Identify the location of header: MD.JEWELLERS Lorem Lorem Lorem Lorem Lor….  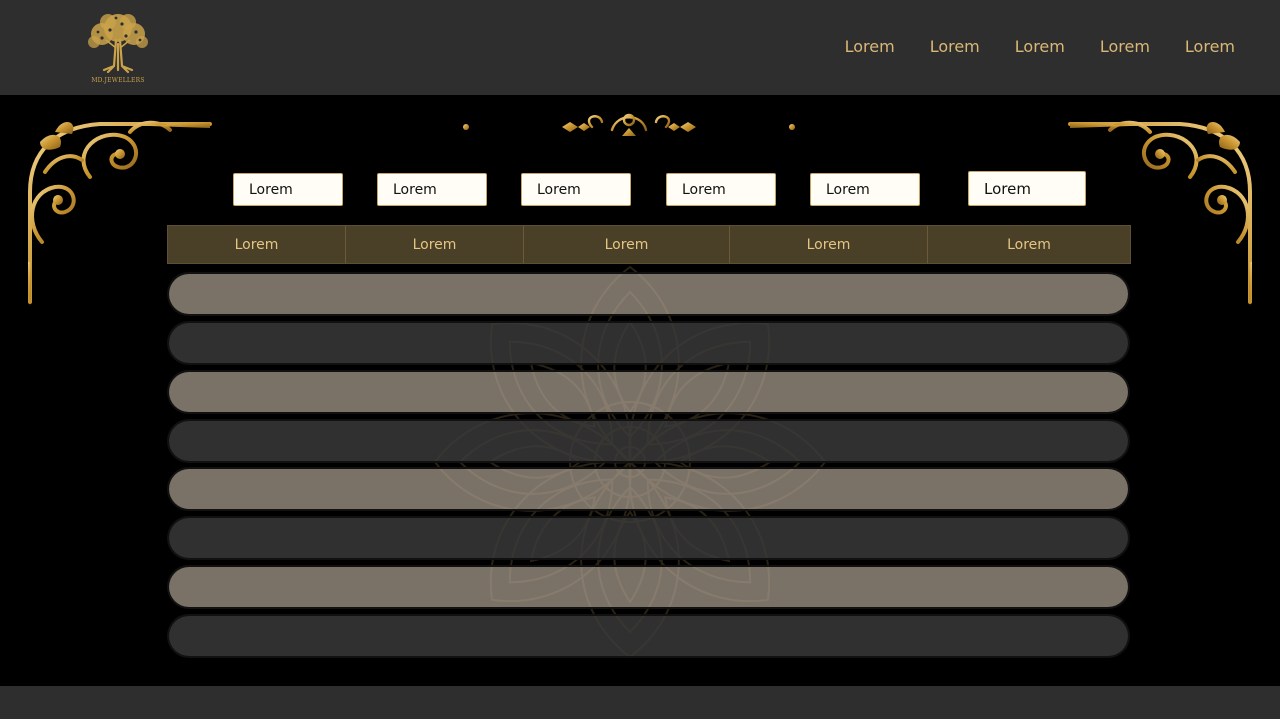
(640, 47).